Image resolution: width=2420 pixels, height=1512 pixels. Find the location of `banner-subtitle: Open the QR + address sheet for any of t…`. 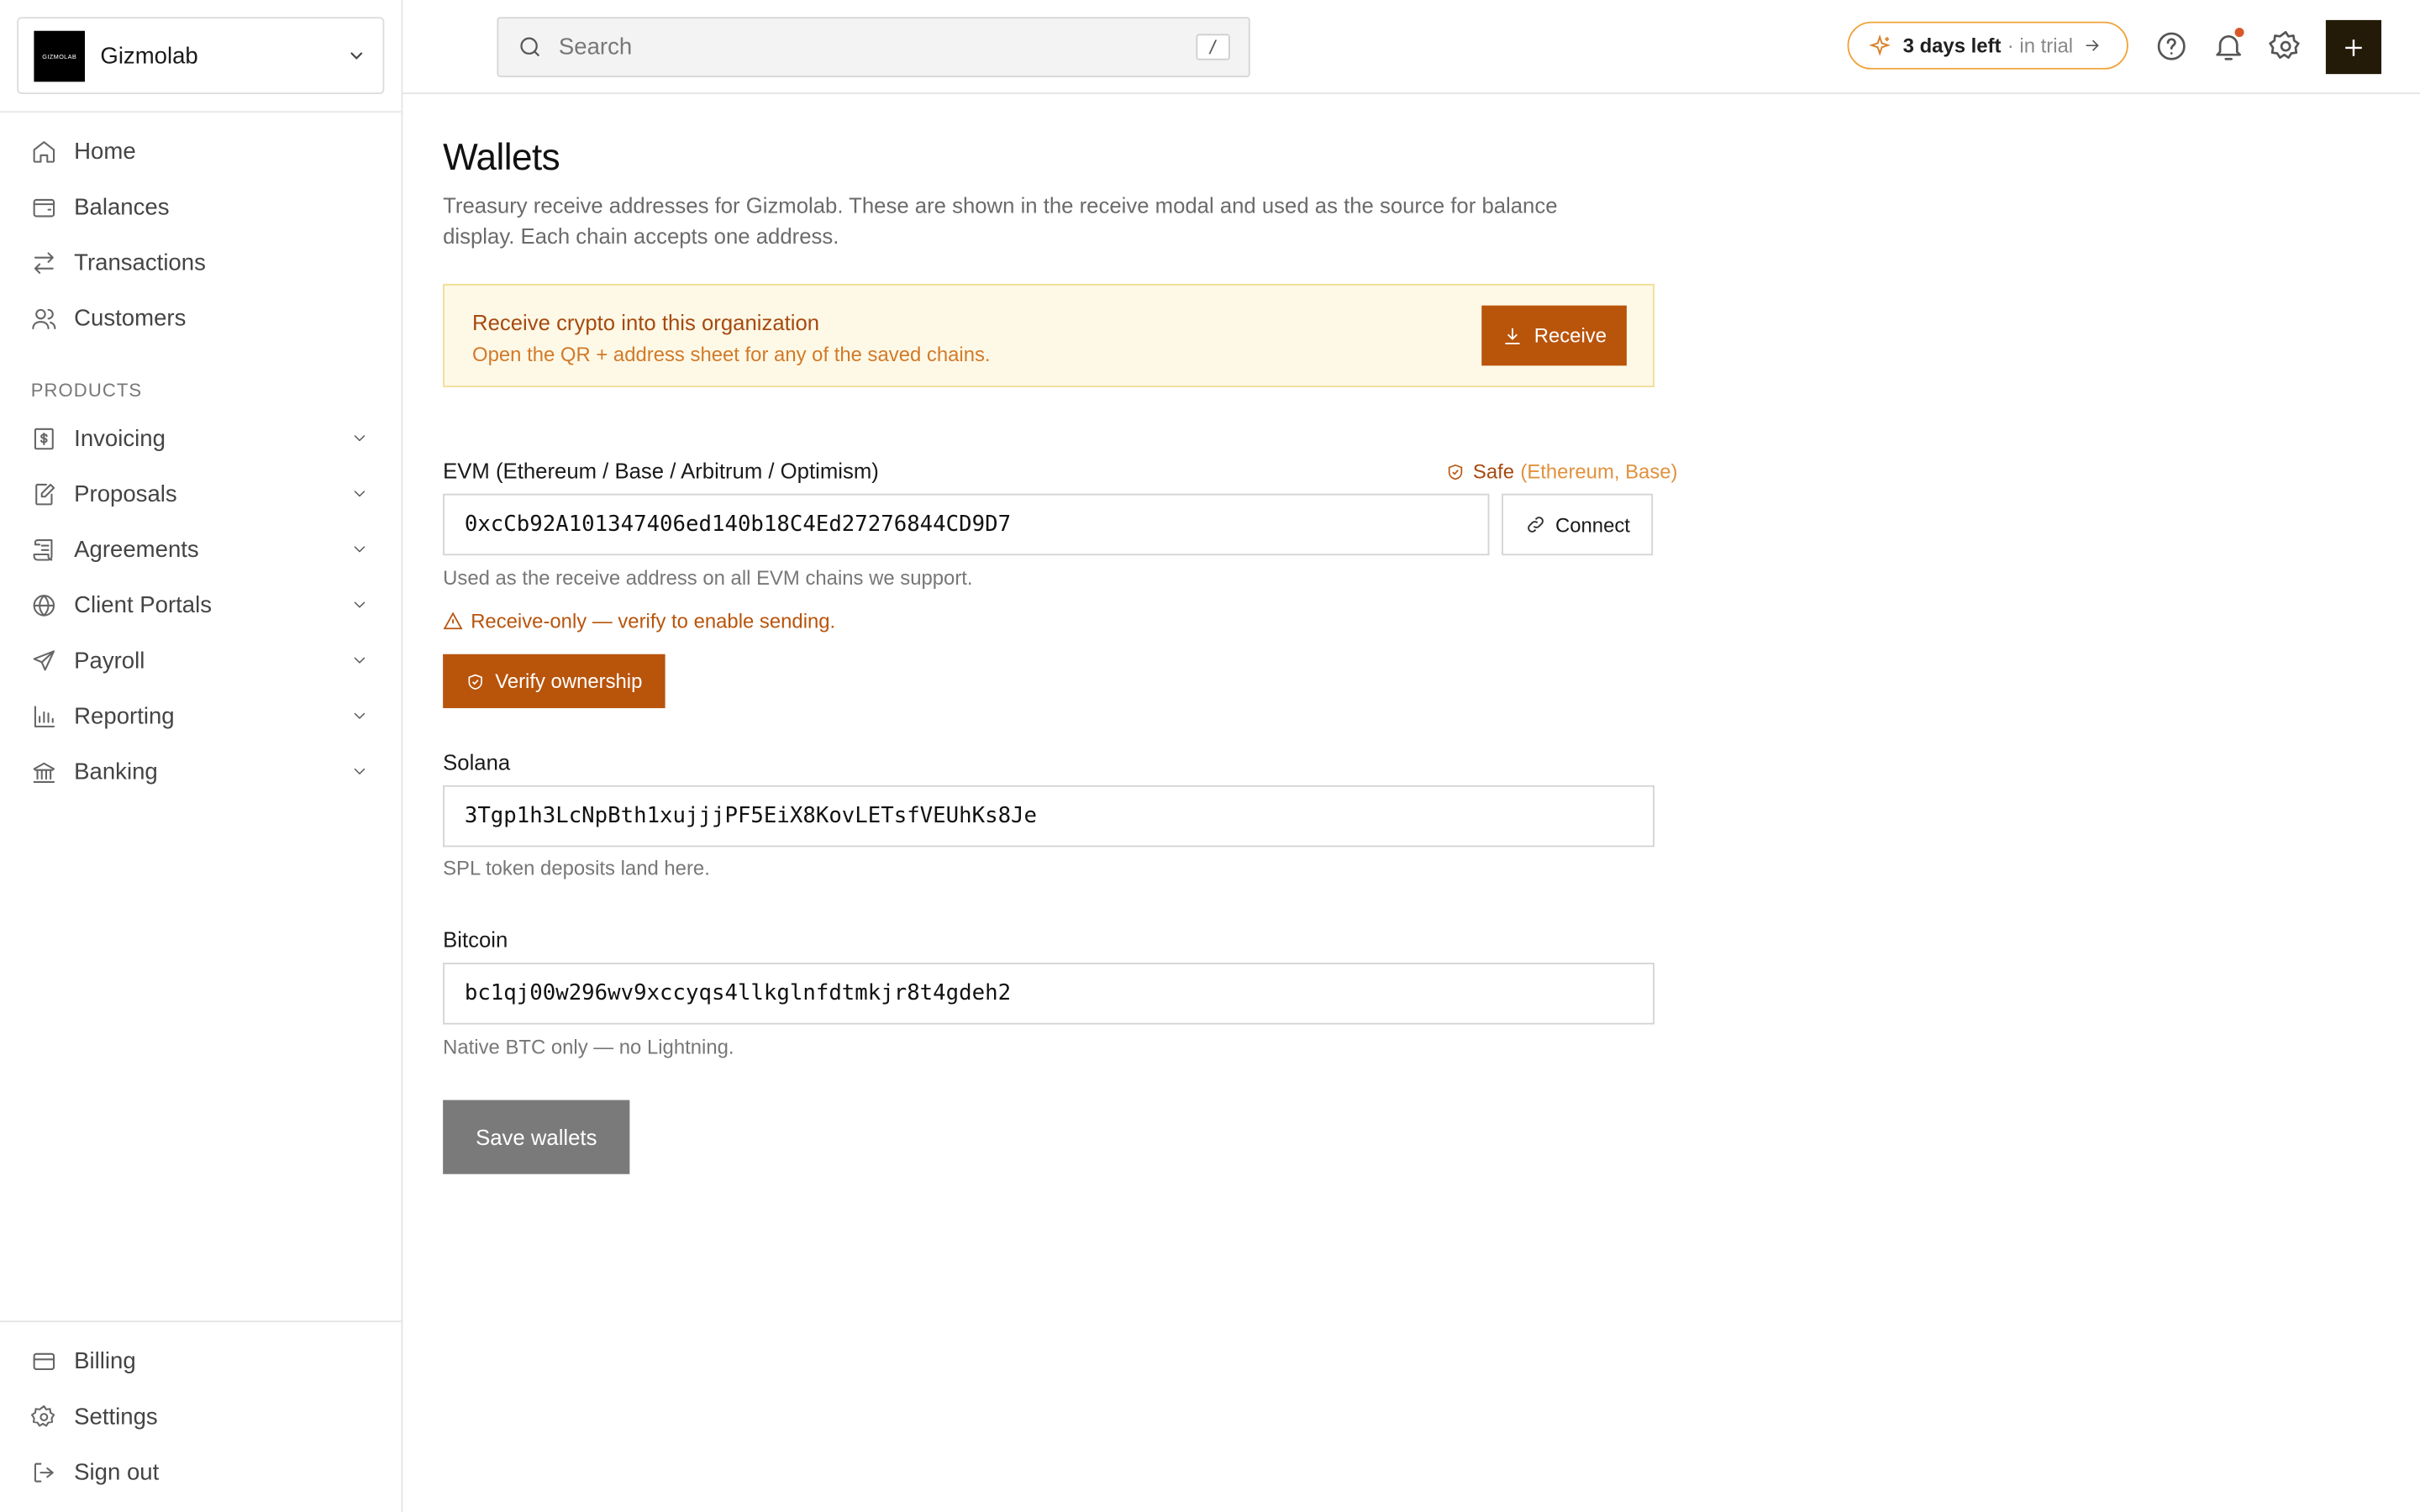

banner-subtitle: Open the QR + address sheet for any of t… is located at coordinates (732, 354).